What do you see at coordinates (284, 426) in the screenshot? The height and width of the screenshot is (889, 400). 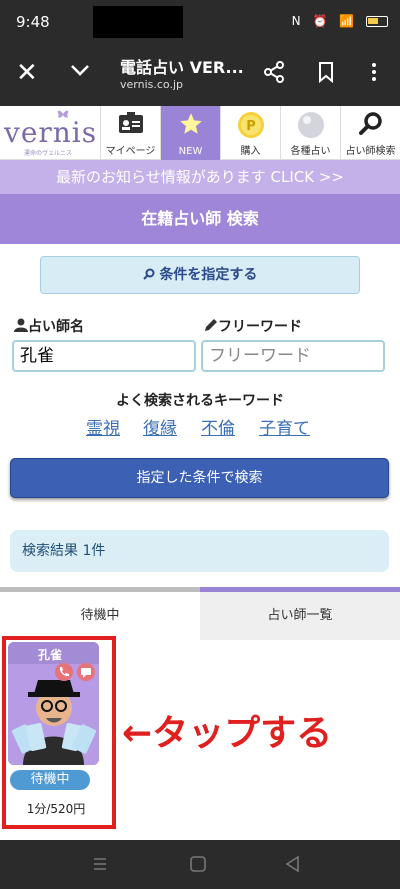 I see `keyword-link: 子育て` at bounding box center [284, 426].